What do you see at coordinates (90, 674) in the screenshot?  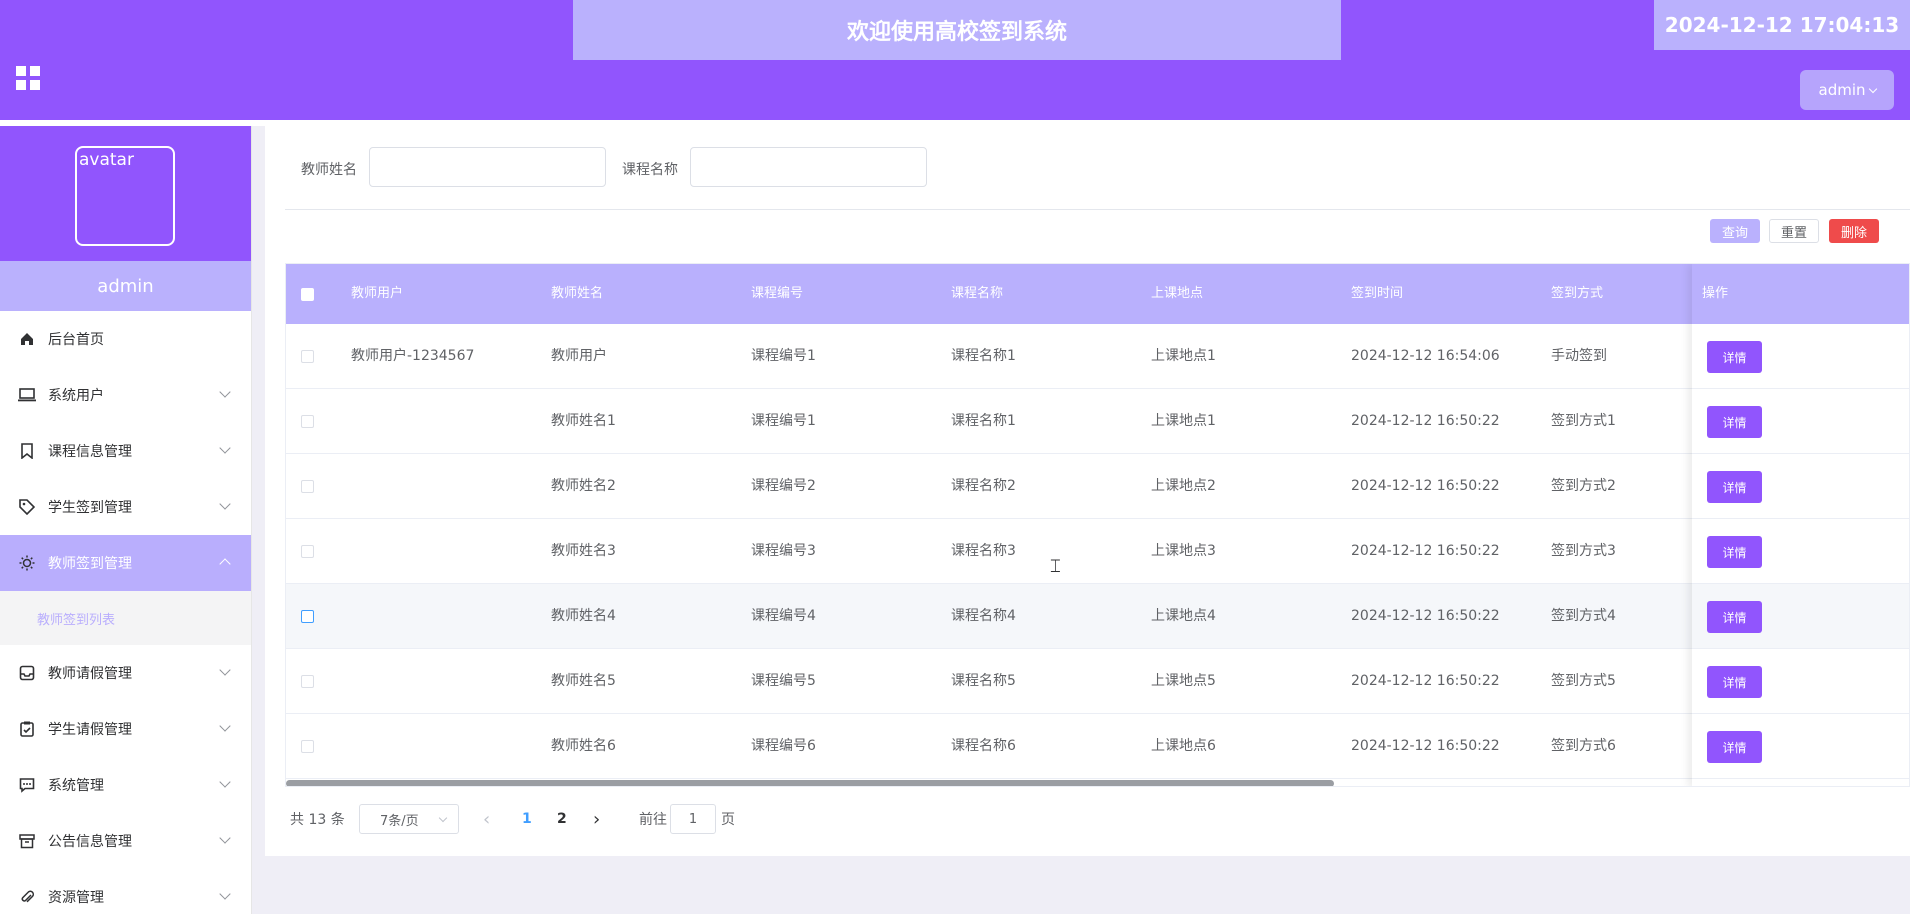 I see `sidebar-item-label: 教师请假管理` at bounding box center [90, 674].